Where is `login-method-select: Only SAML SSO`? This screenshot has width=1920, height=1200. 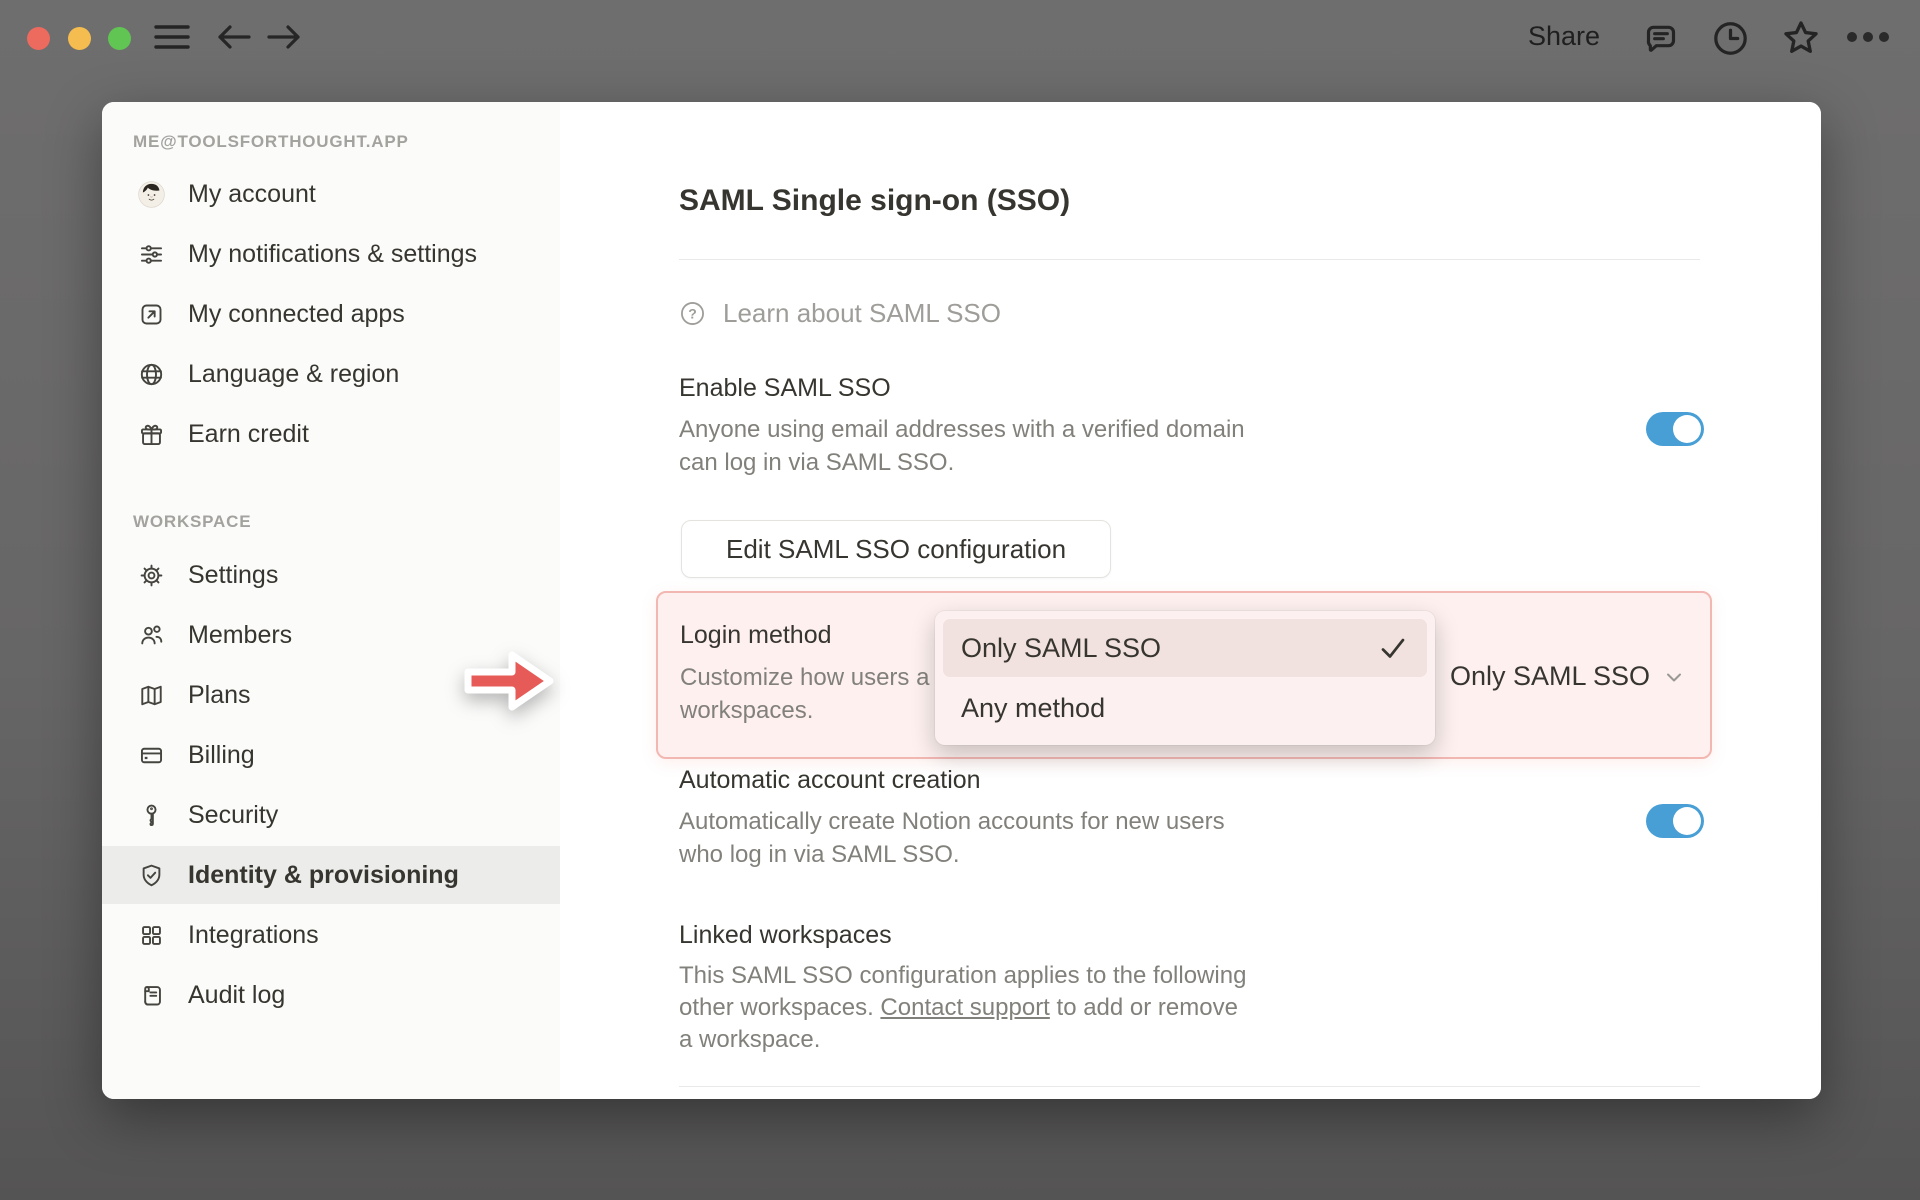 login-method-select: Only SAML SSO is located at coordinates (1568, 676).